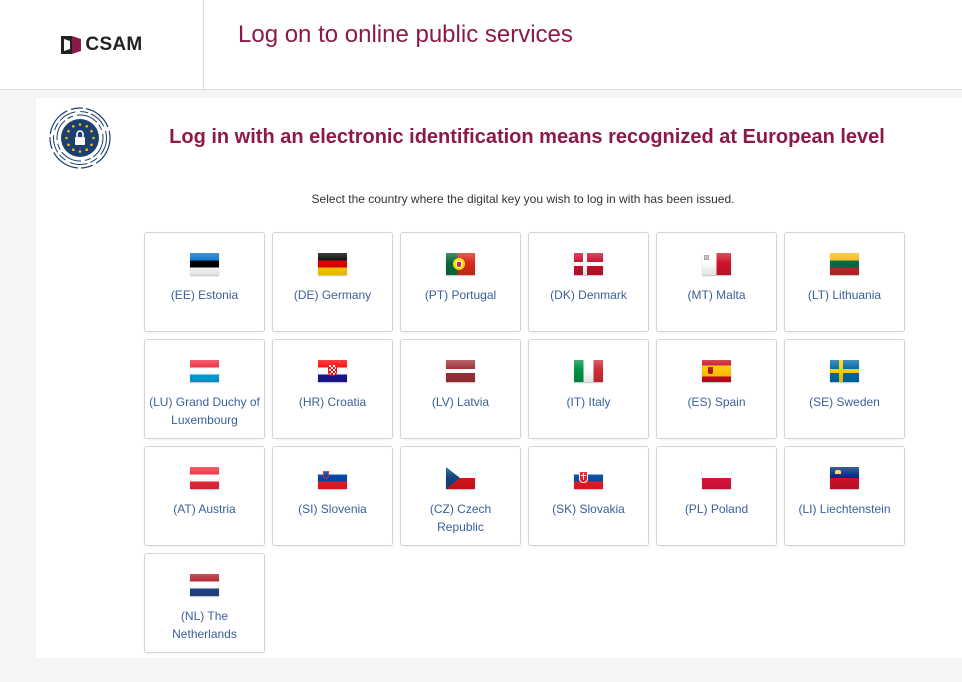 The width and height of the screenshot is (962, 682). I want to click on country-label: (LU) Grand Duchy of Luxembourg, so click(204, 411).